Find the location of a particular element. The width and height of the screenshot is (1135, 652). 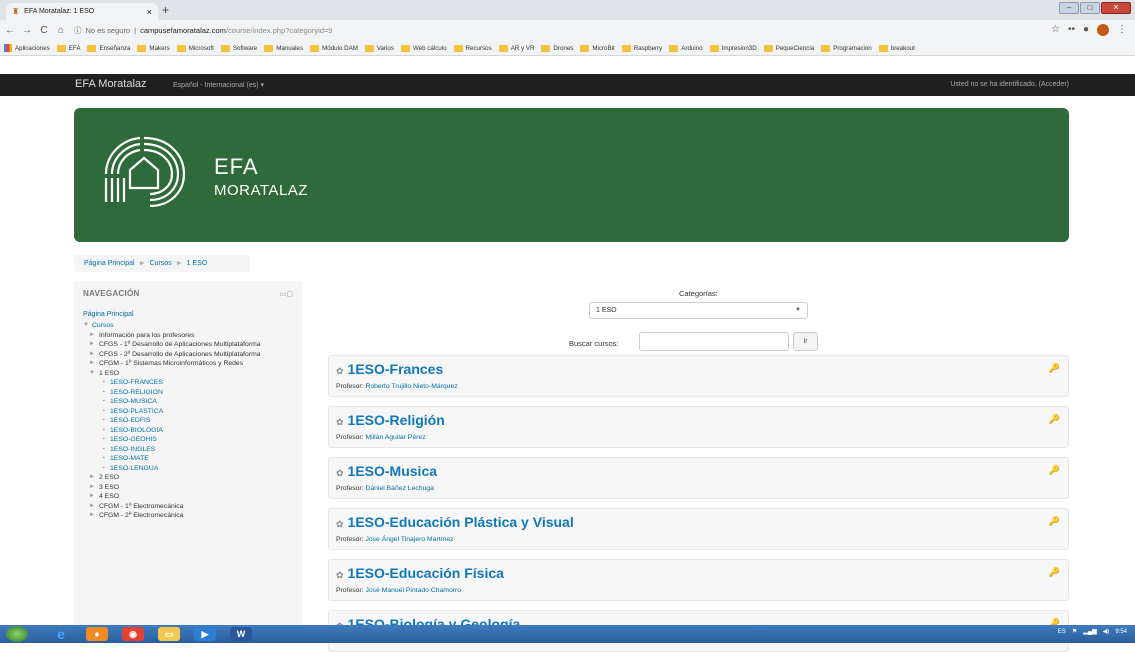

course-title: ✿ 1ESO-Educación Física is located at coordinates (420, 573).